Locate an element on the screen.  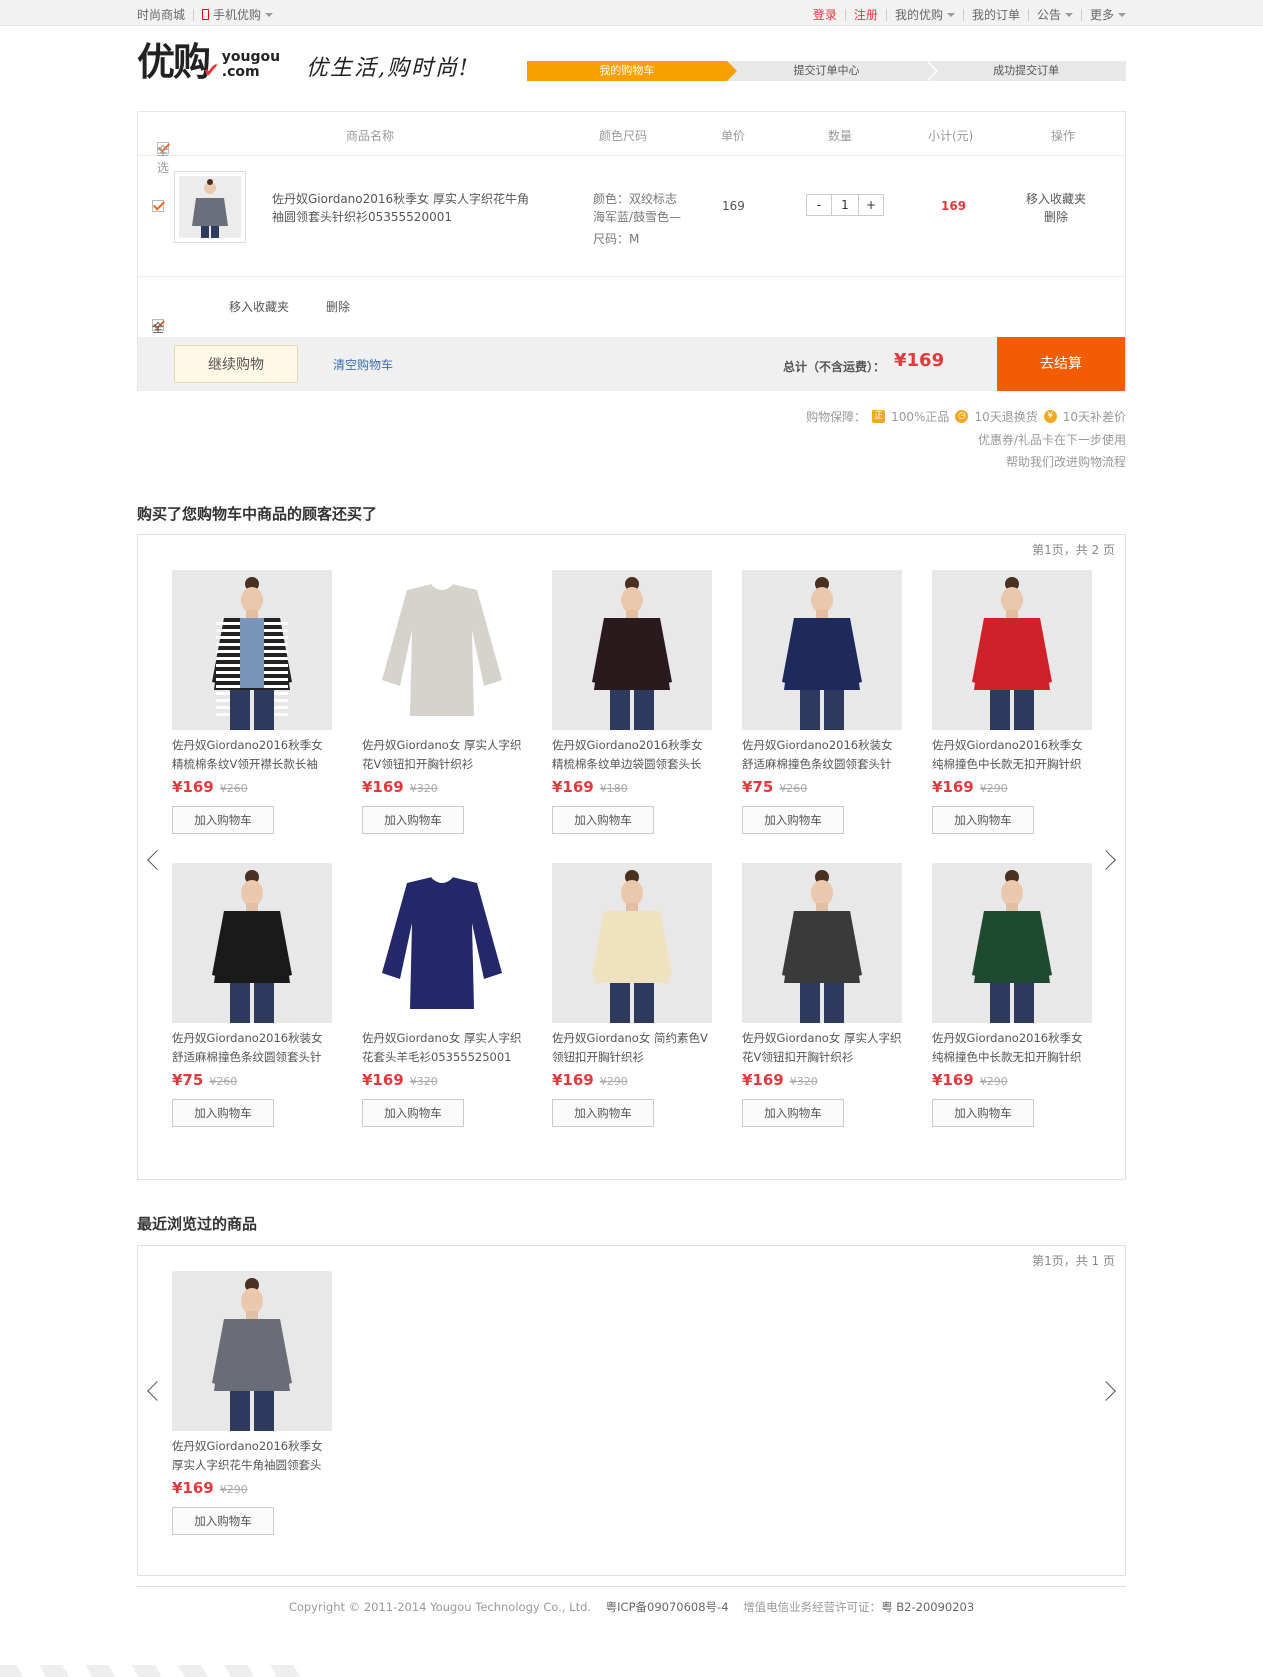
cart-header: 全选 商品名称 颜色尺码 单价 数量 小计(元) 操作 is located at coordinates (631, 143).